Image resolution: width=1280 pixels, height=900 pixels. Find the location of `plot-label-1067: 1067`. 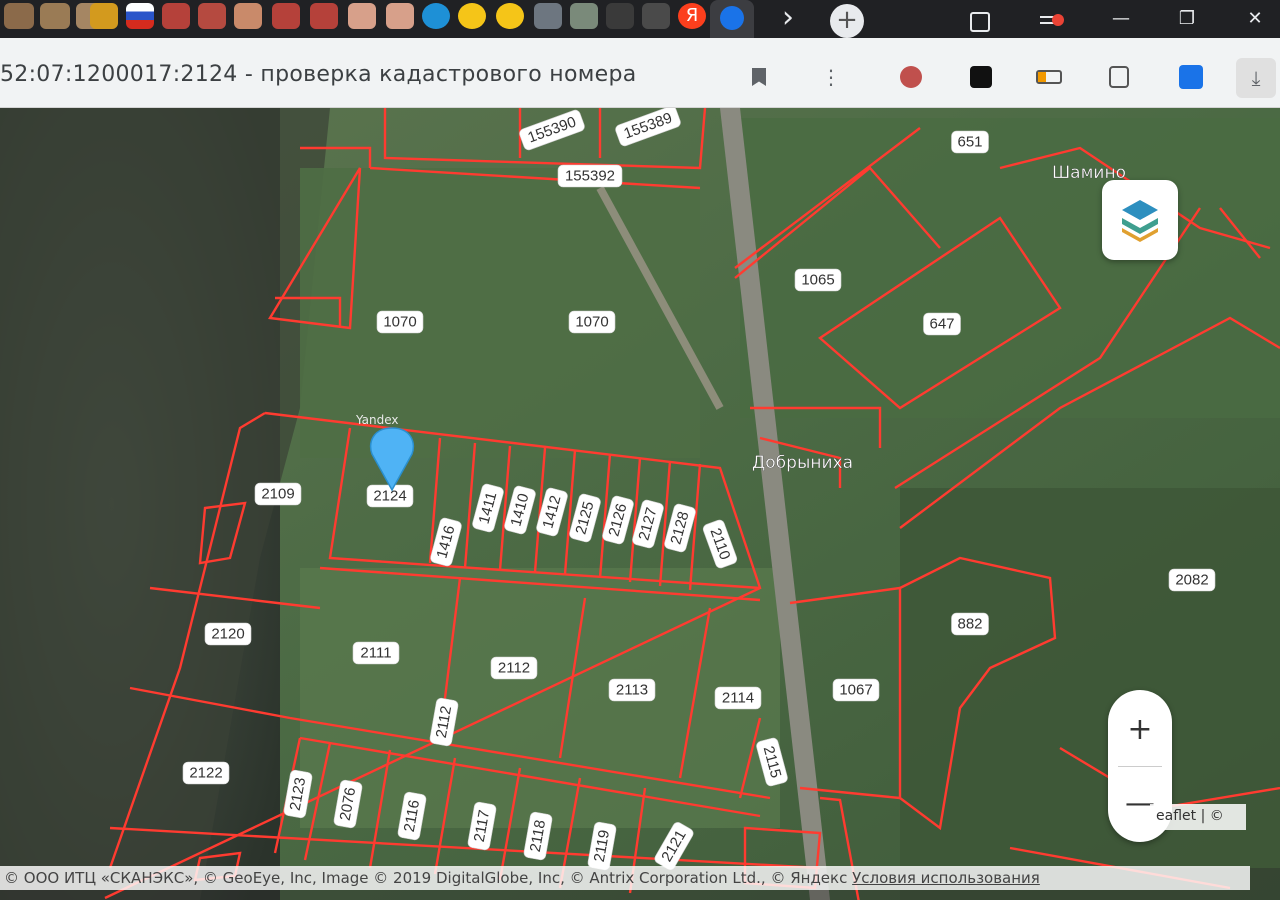

plot-label-1067: 1067 is located at coordinates (856, 690).